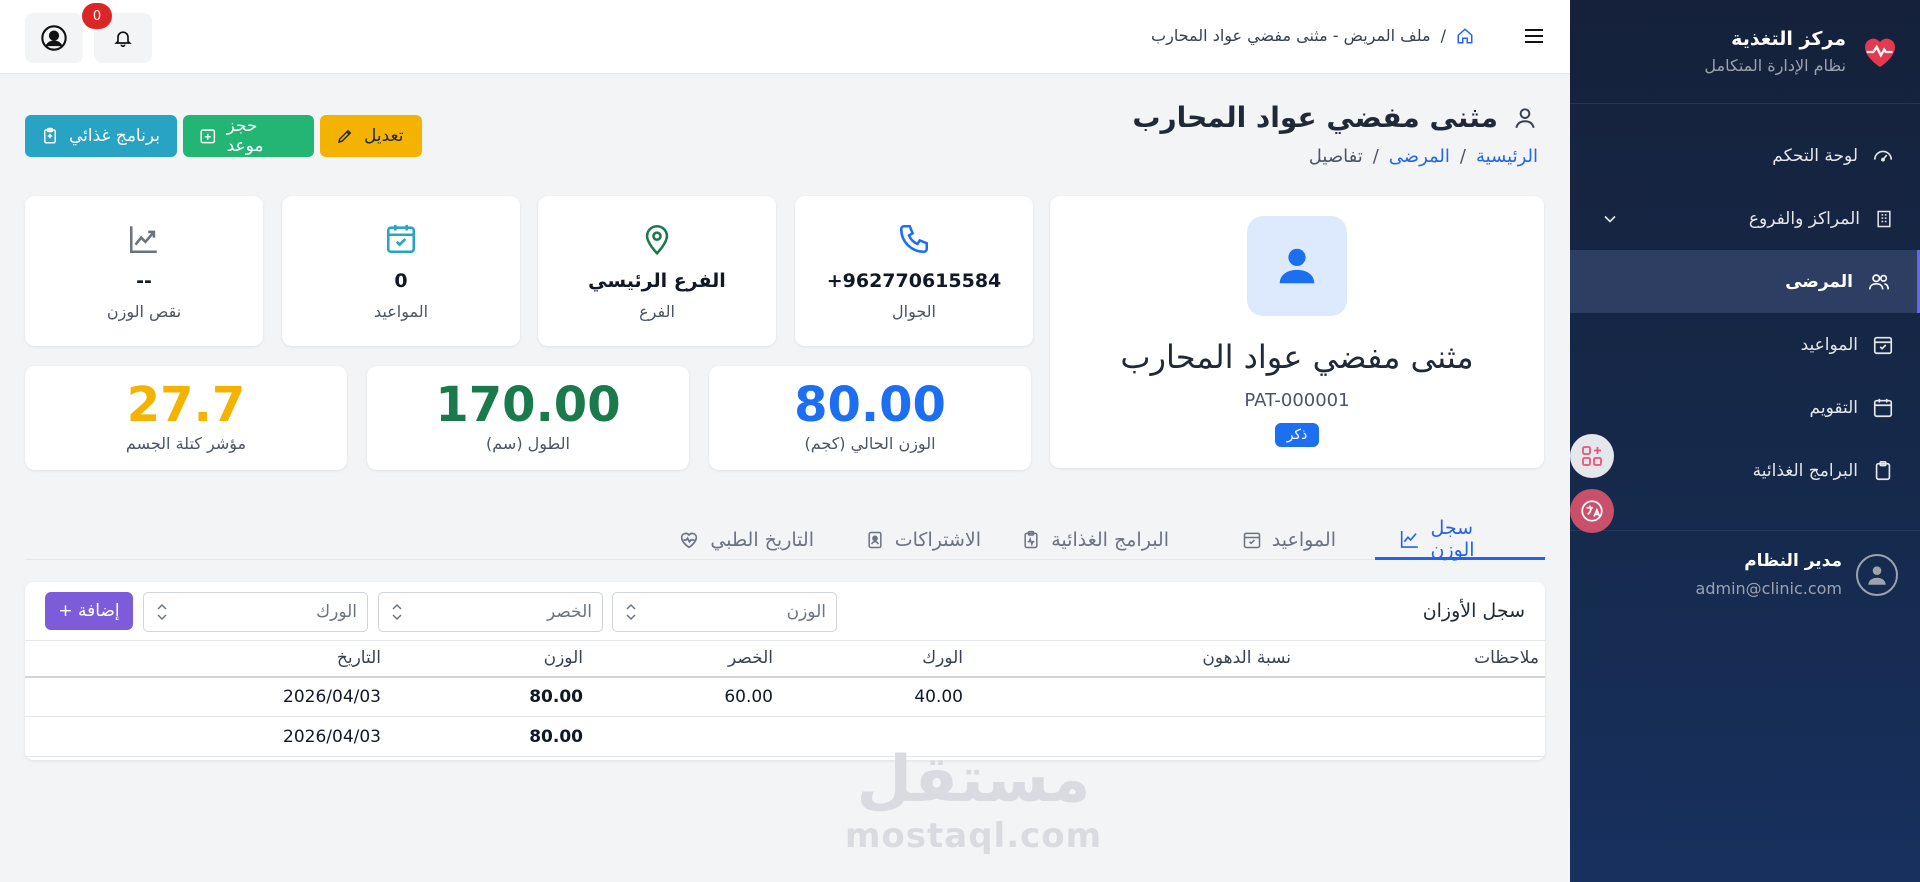 The image size is (1920, 882). I want to click on breadcrumb-home-link: الرئيسية, so click(1507, 156).